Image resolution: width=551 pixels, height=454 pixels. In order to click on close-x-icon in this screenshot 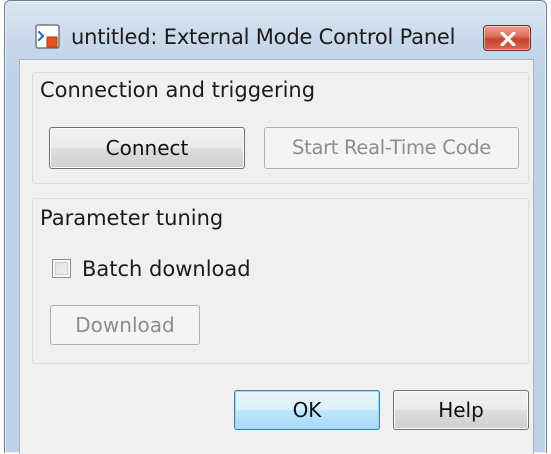, I will do `click(508, 39)`.